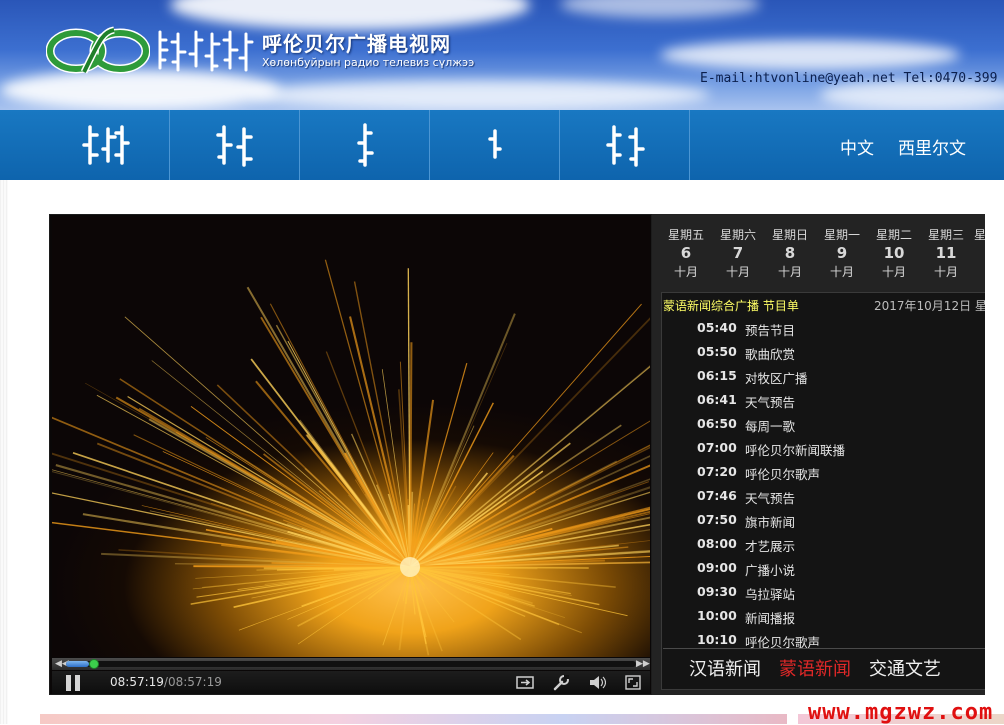  Describe the element at coordinates (823, 545) in the screenshot. I see `program-row: 08:00 才艺展示` at that location.